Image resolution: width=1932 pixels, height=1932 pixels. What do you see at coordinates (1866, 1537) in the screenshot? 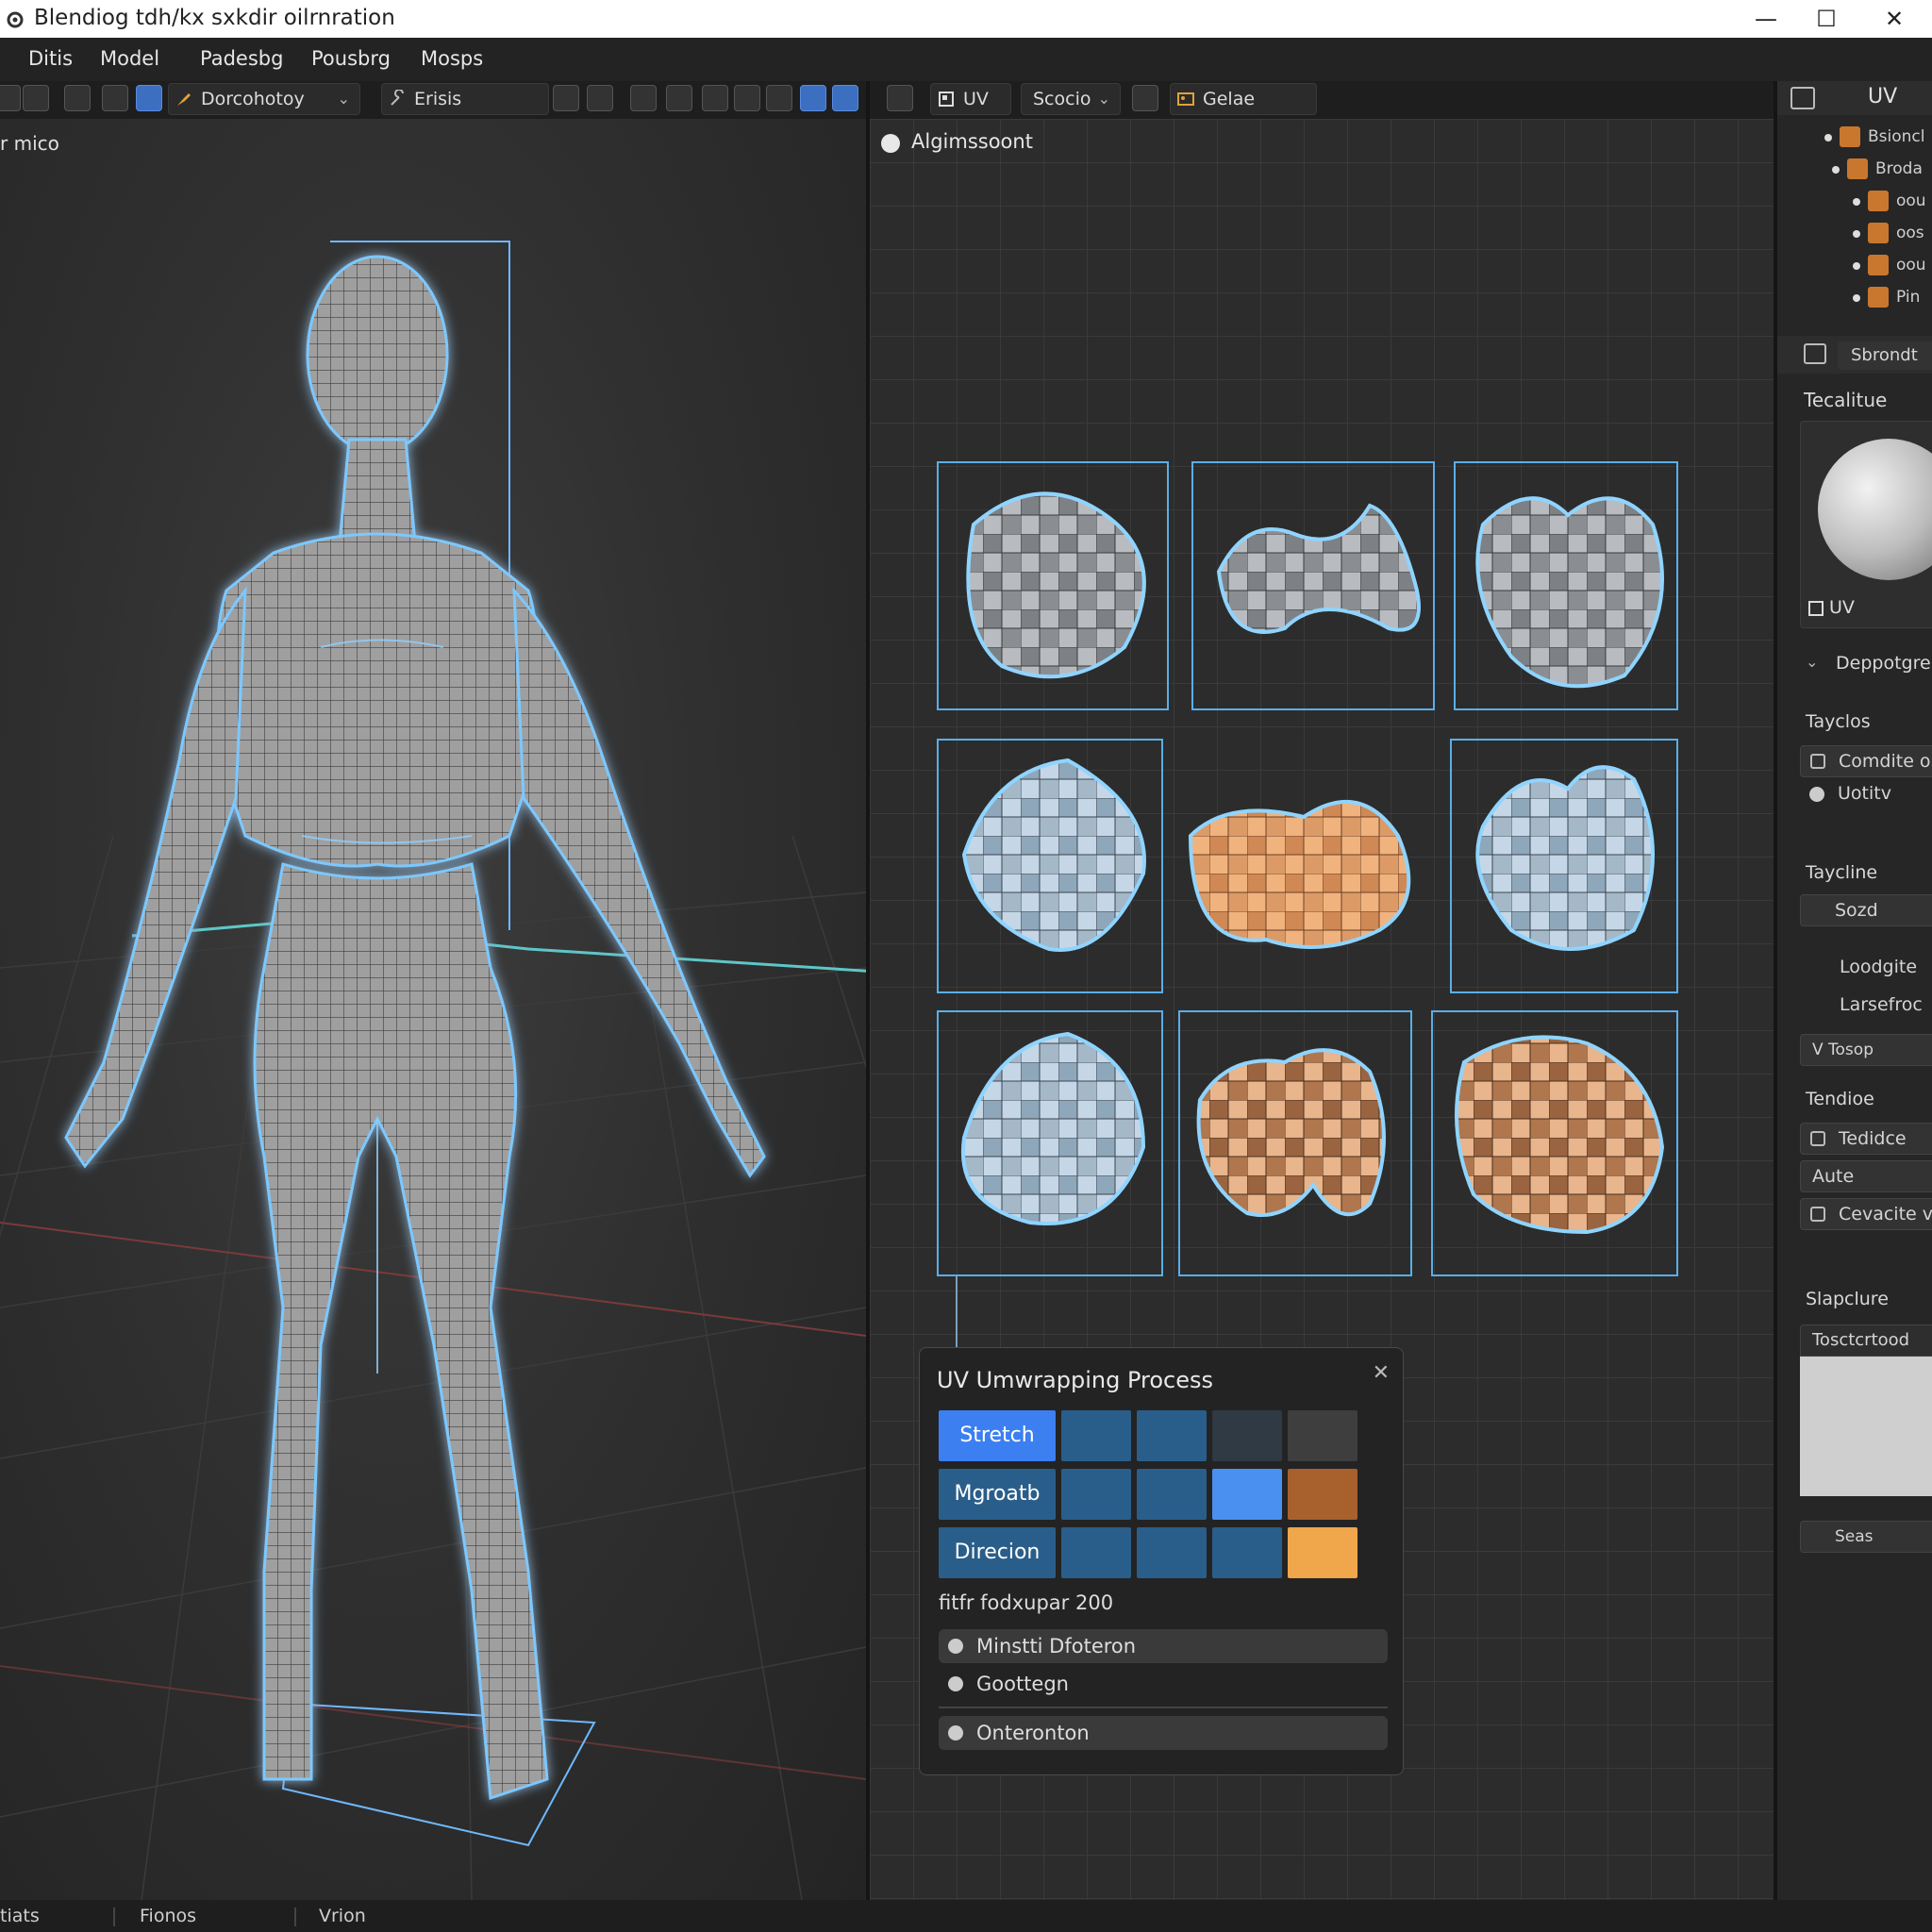
I see `seas-field: Seas` at bounding box center [1866, 1537].